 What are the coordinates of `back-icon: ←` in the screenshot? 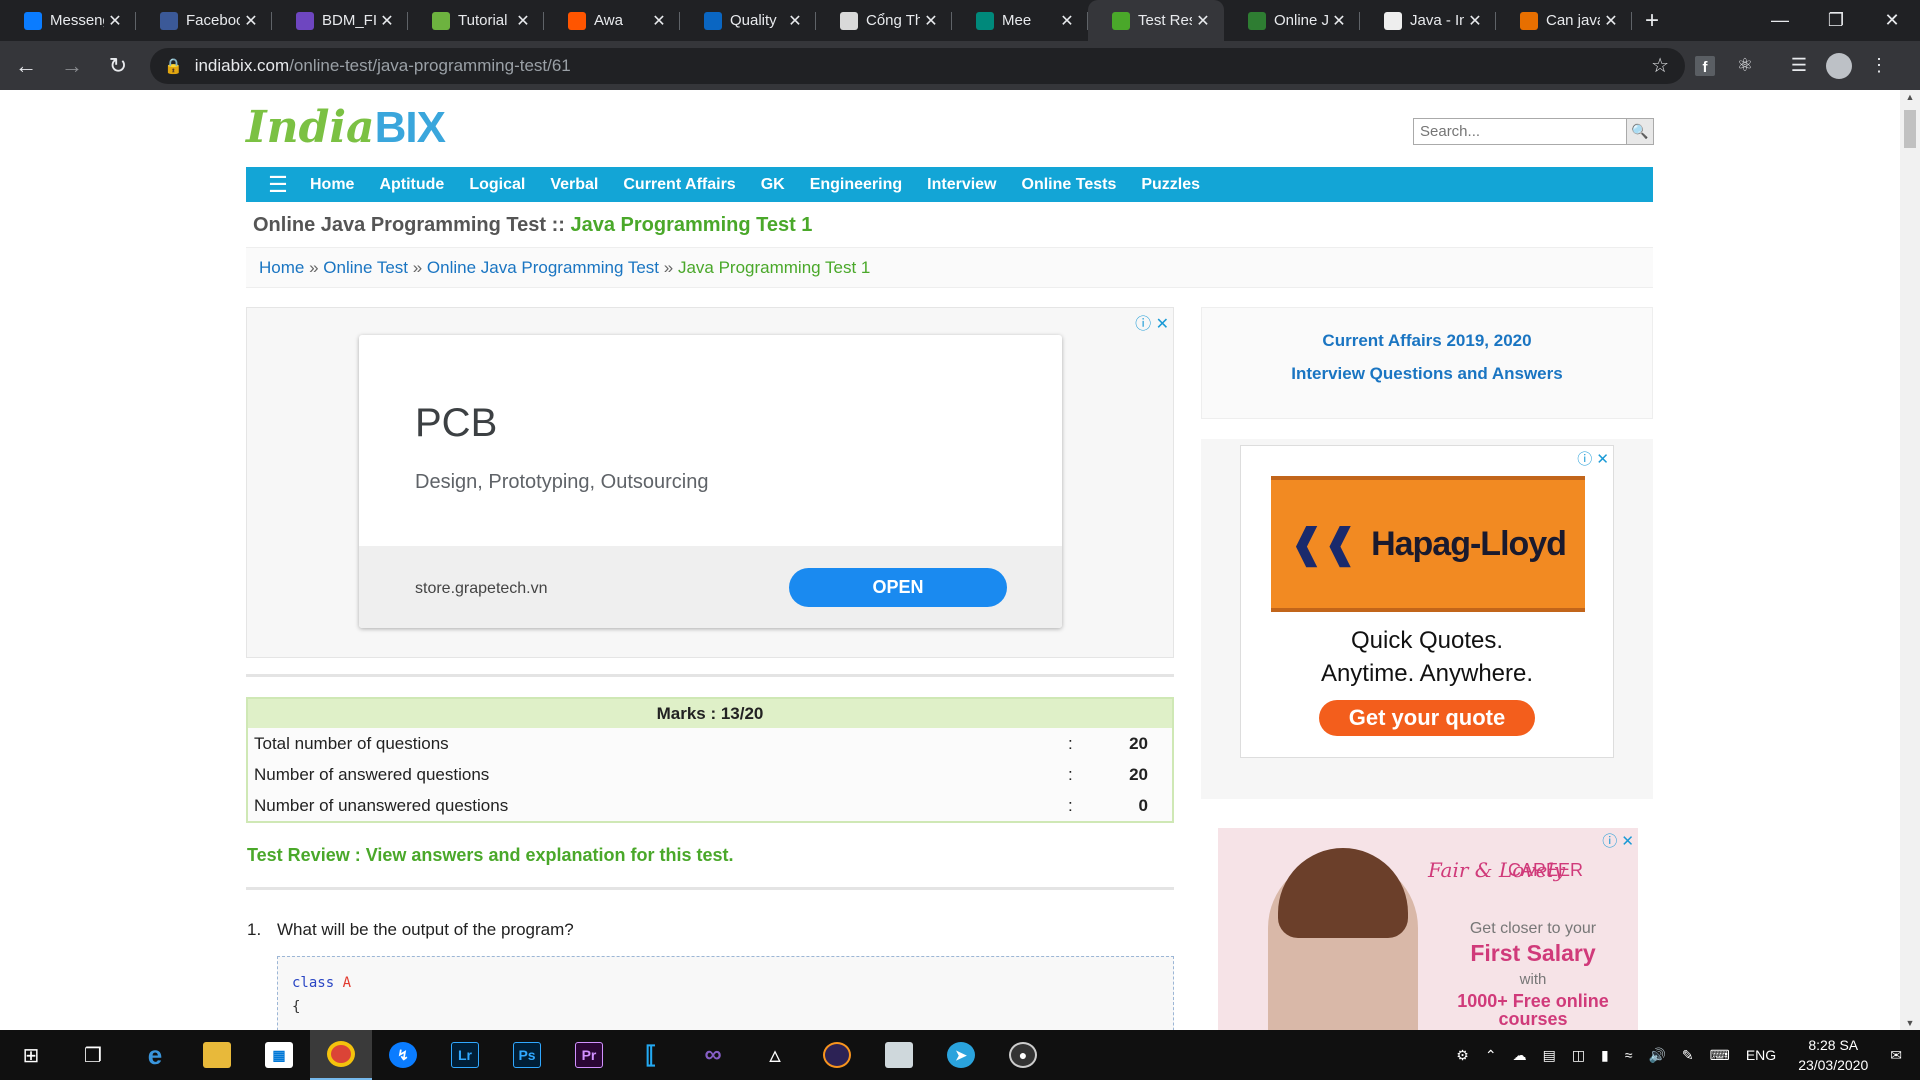 It's located at (26, 66).